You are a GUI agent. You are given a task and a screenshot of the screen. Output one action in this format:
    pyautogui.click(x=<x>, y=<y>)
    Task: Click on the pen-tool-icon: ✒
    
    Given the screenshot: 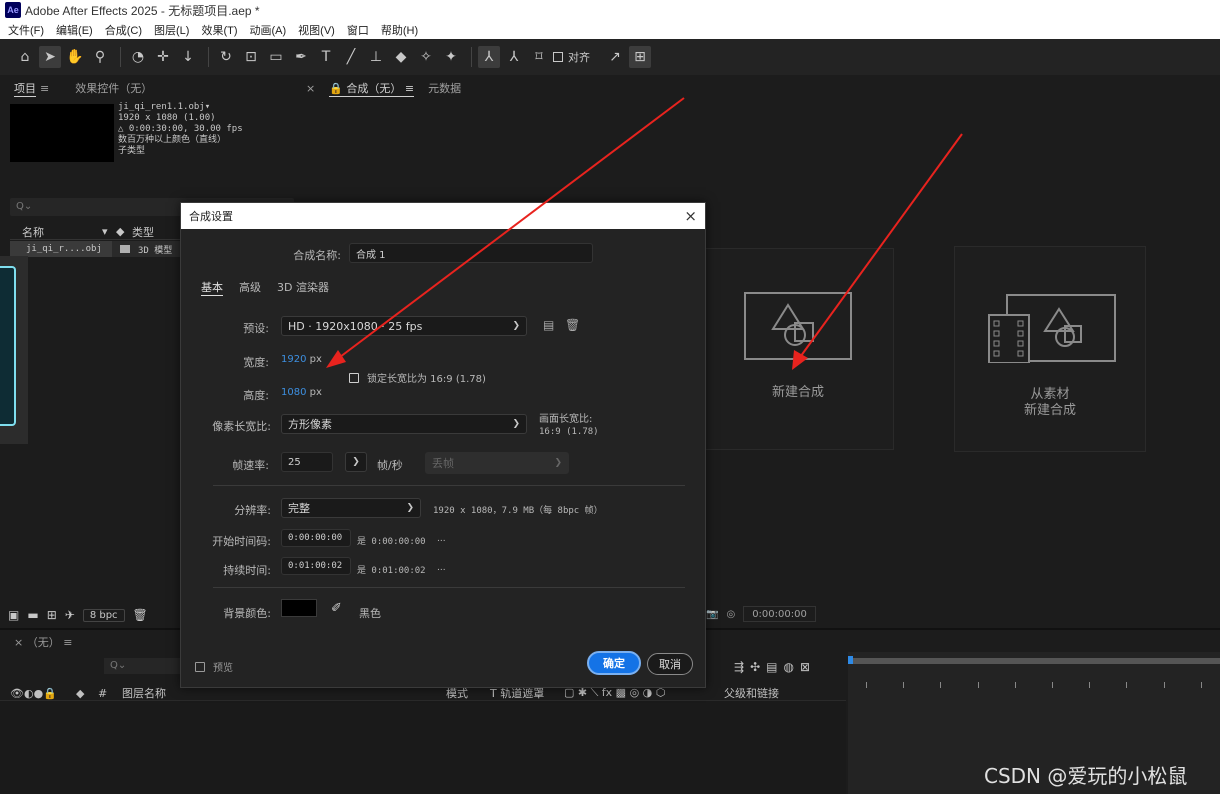 What is the action you would take?
    pyautogui.click(x=301, y=57)
    